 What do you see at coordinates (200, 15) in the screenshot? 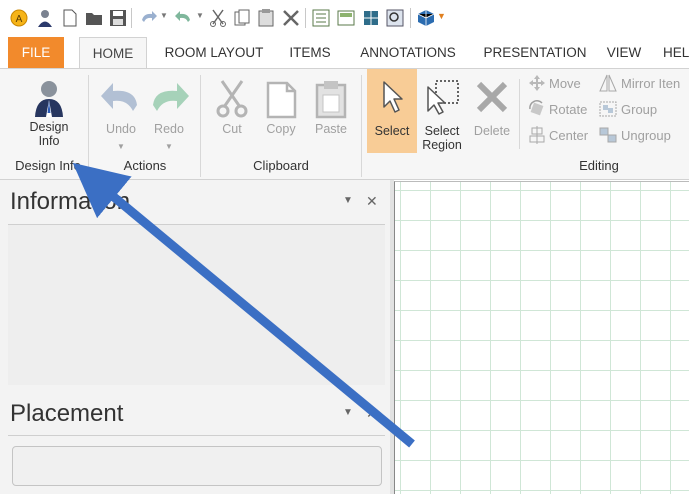
I see `redo-dropdown-icon: ▼` at bounding box center [200, 15].